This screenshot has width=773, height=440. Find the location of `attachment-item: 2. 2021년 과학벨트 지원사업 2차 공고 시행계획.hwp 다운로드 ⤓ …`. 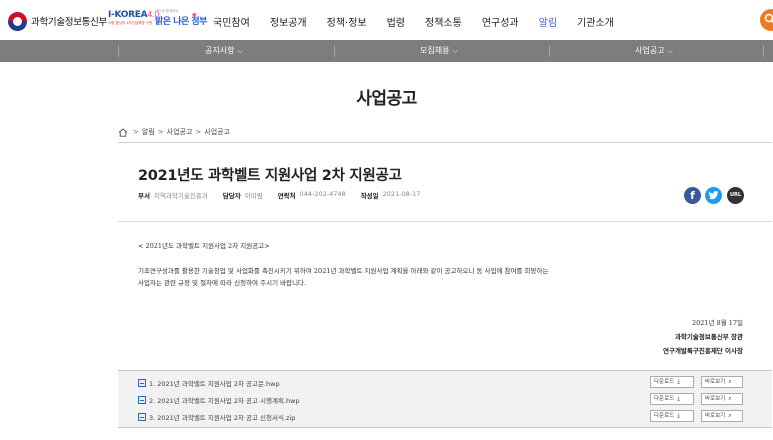

attachment-item: 2. 2021년 과학벨트 지원사업 2차 공고 시행계획.hwp 다운로드 ⤓ … is located at coordinates (445, 399).